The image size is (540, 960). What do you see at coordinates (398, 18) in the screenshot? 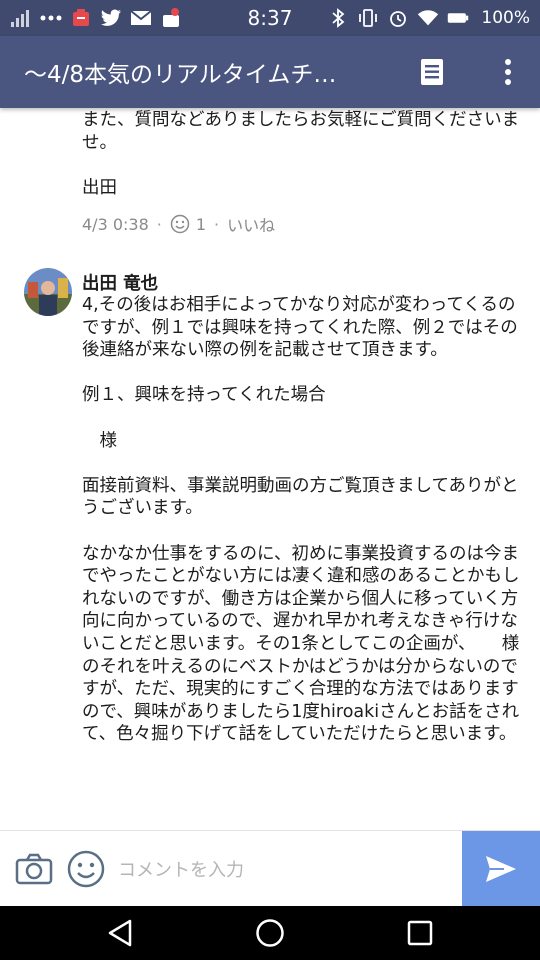
I see `alarm-icon` at bounding box center [398, 18].